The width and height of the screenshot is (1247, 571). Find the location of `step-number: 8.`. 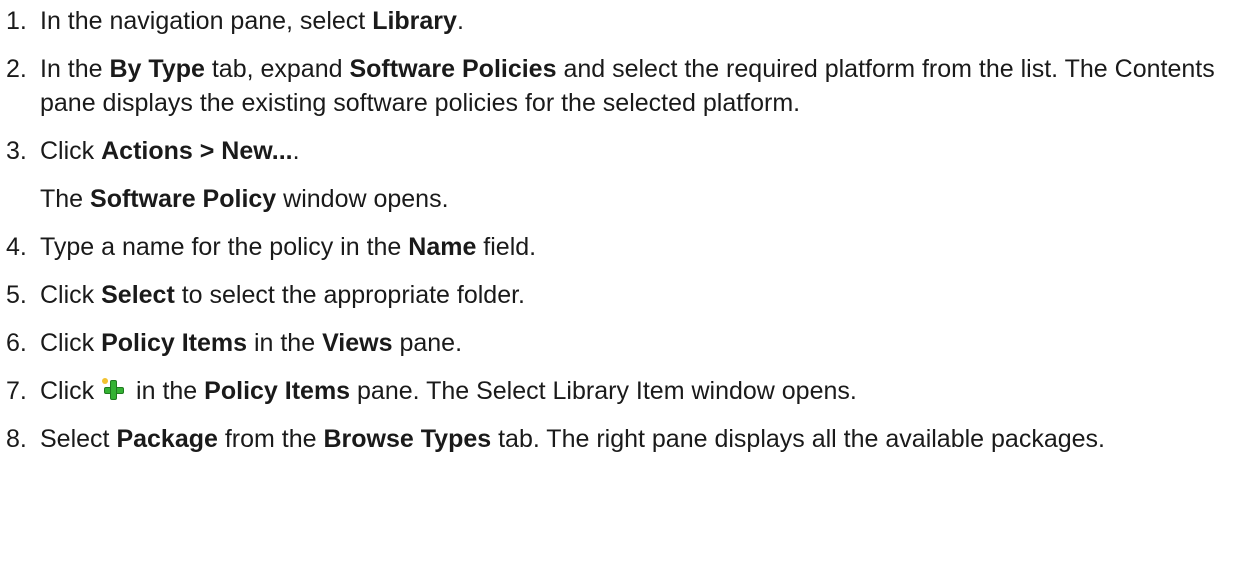

step-number: 8. is located at coordinates (16, 439).